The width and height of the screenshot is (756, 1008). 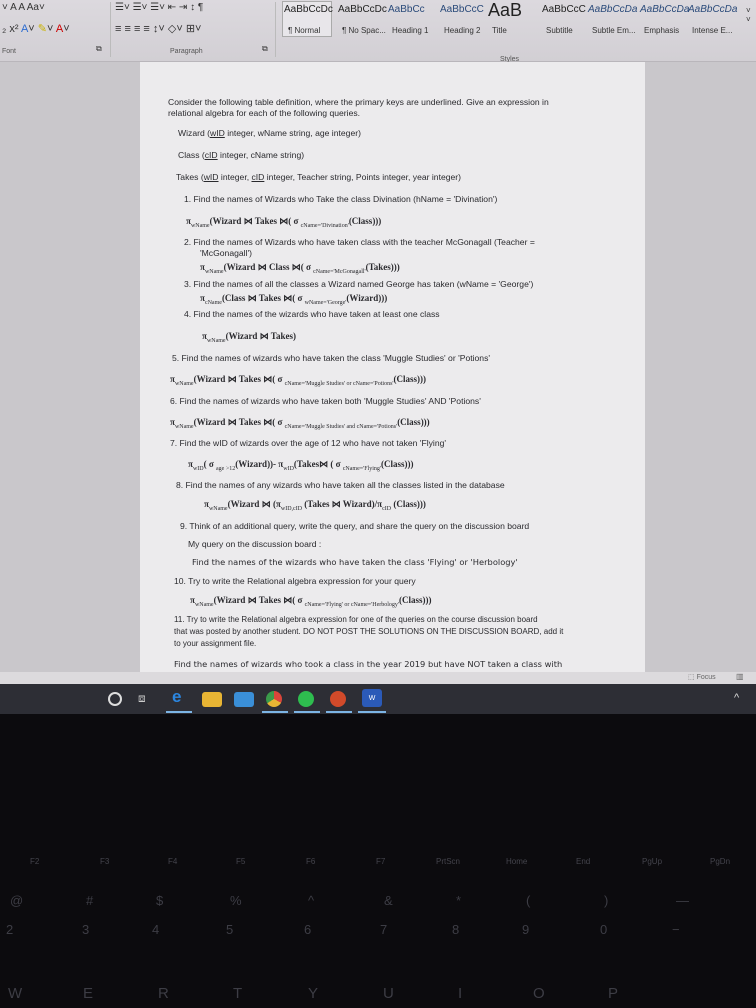 What do you see at coordinates (367, 298) in the screenshot?
I see `expr-part: (Wizard)))` at bounding box center [367, 298].